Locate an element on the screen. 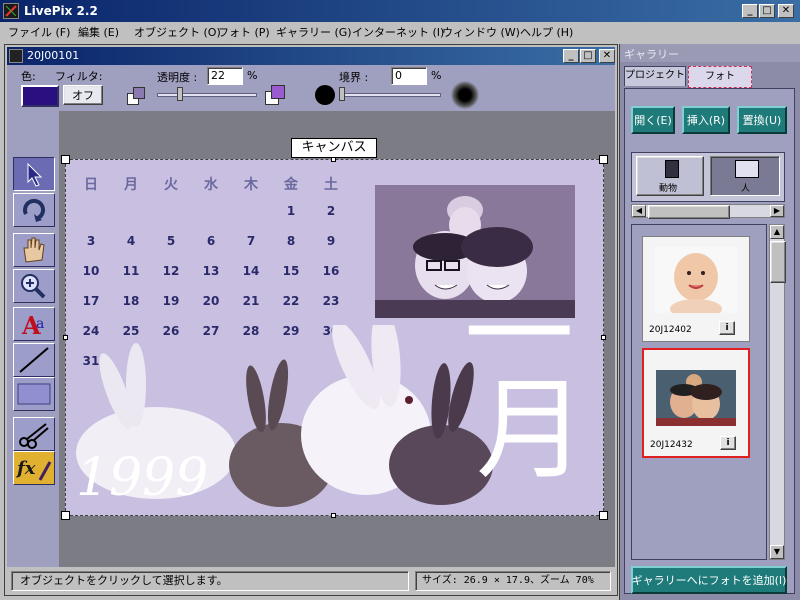 This screenshot has width=800, height=600. border-input: 0 is located at coordinates (409, 76).